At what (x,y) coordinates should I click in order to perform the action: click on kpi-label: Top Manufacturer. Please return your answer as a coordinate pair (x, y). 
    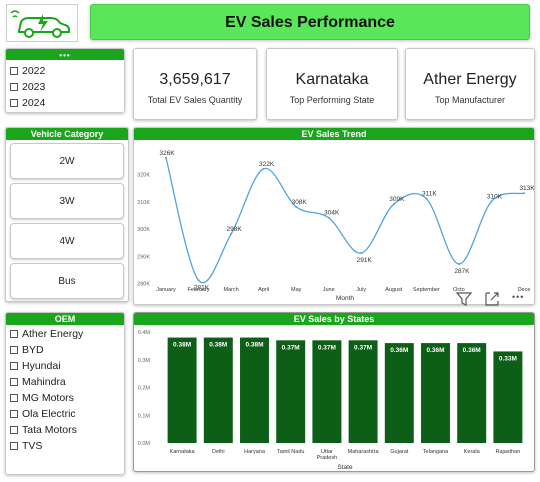
    Looking at the image, I should click on (470, 100).